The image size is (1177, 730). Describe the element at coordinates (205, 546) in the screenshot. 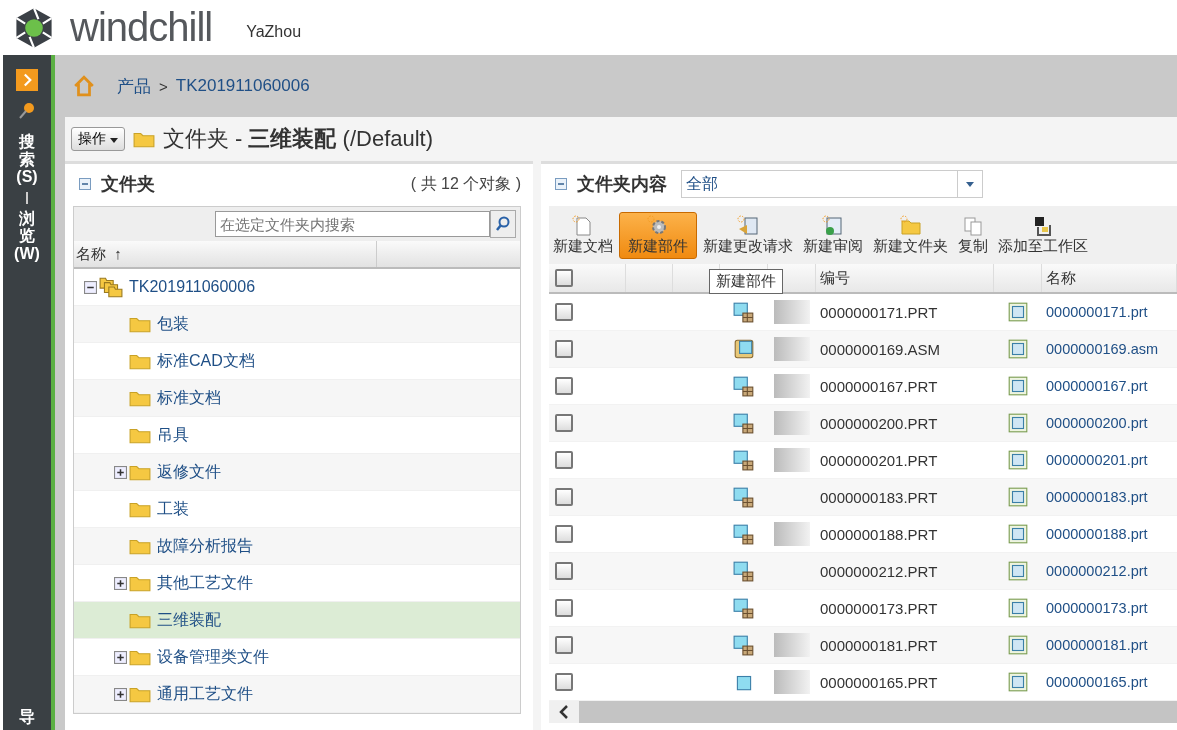

I see `folder-link: 故障分析报告` at that location.